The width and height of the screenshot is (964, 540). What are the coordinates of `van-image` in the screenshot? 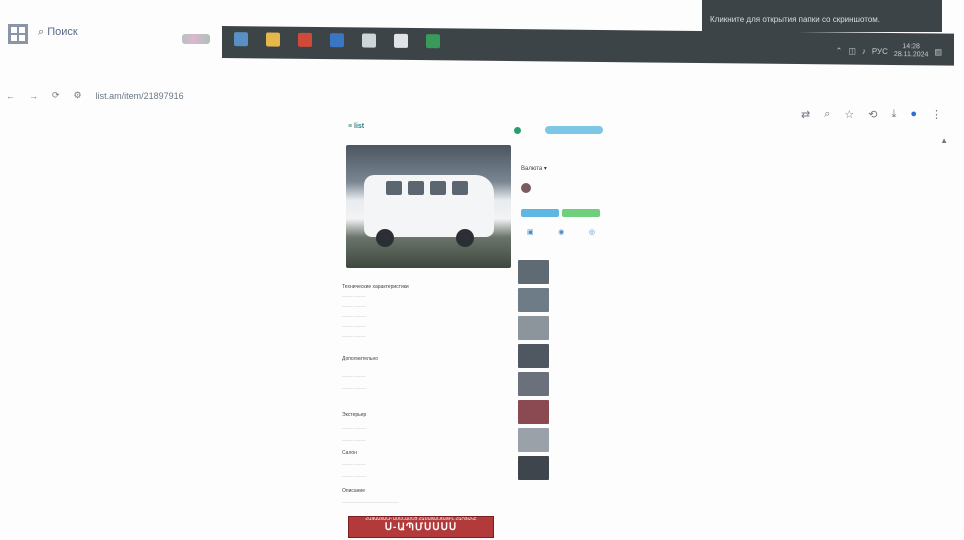 It's located at (429, 206).